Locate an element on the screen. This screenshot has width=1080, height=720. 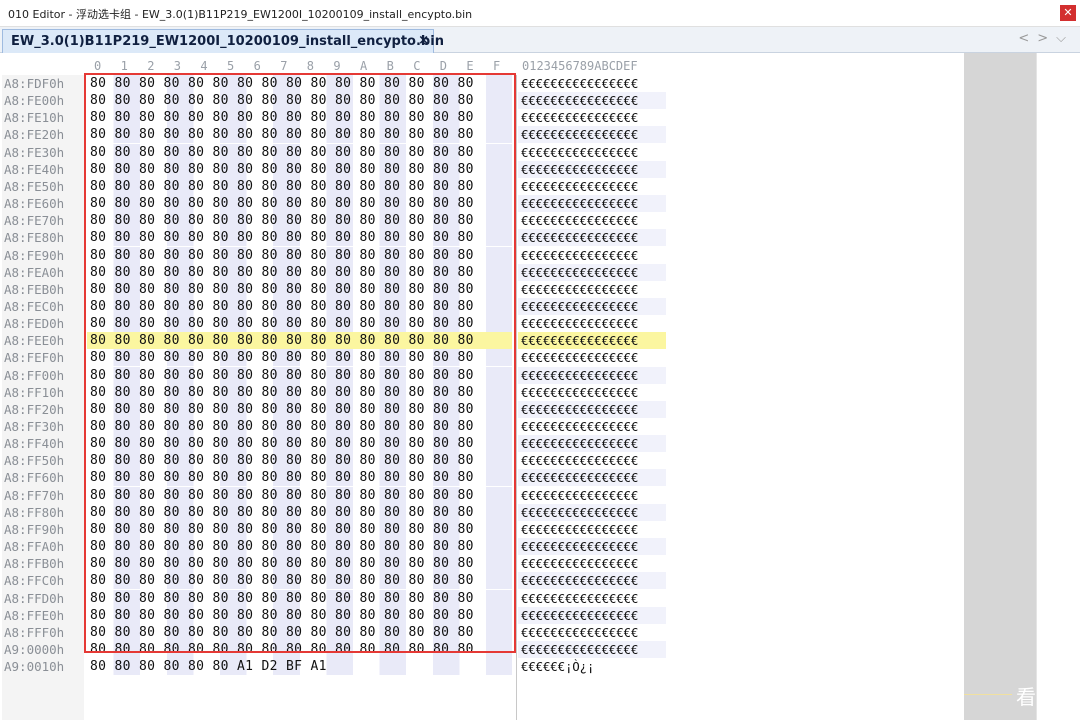
ascii-column-header: 0123456789ABCDEF is located at coordinates (580, 66).